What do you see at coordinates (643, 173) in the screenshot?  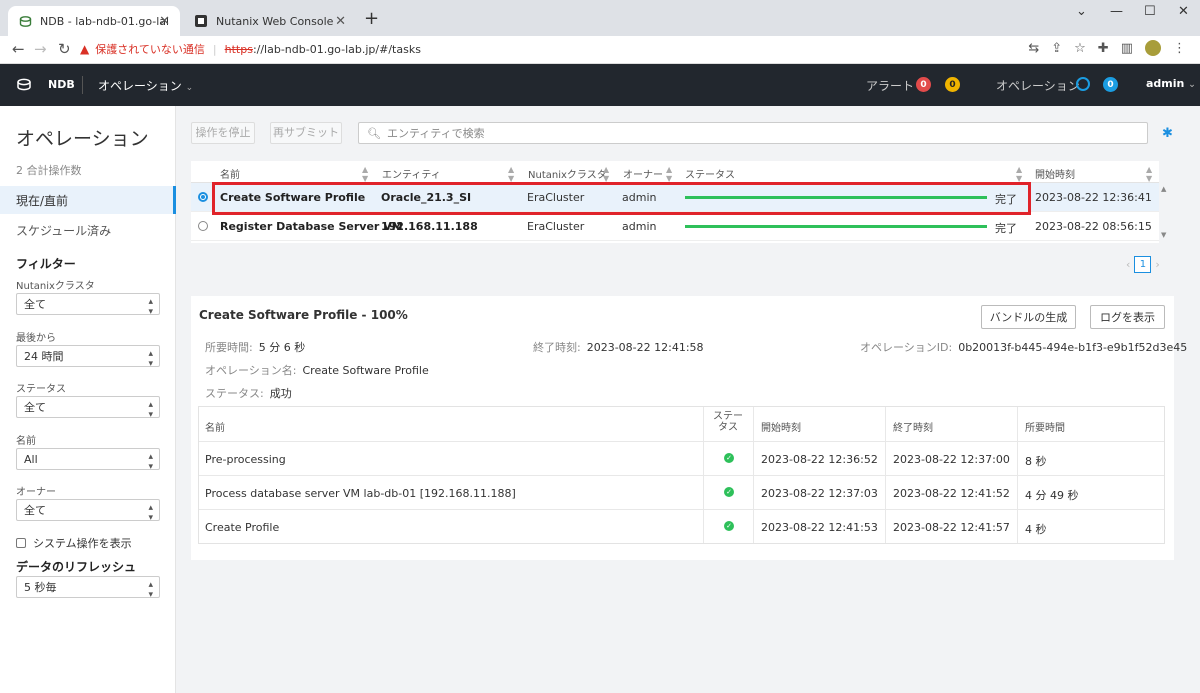 I see `col-owner: オーナー` at bounding box center [643, 173].